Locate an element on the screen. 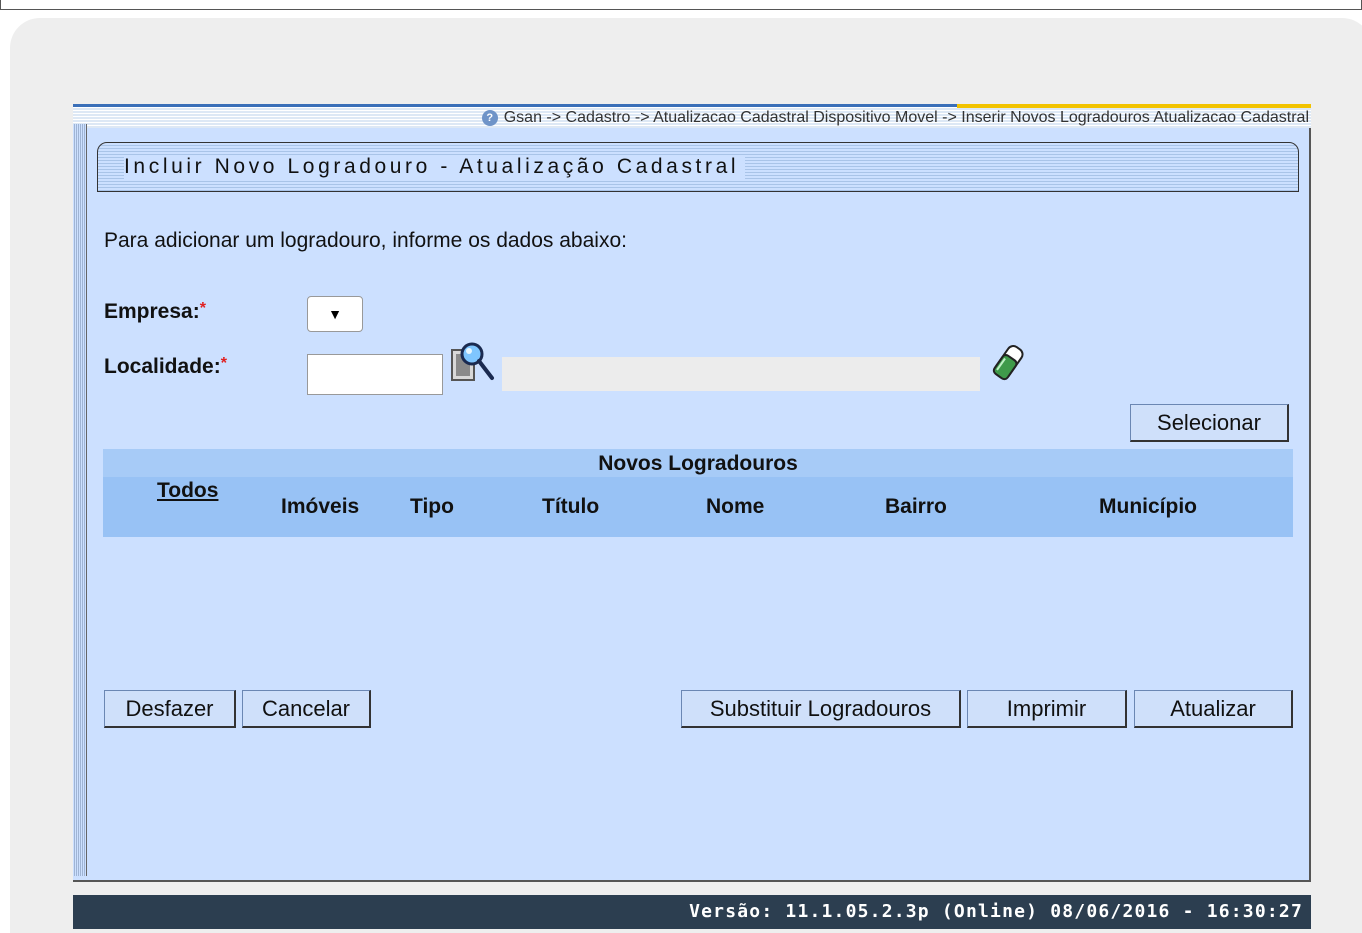 The image size is (1362, 933). help-icon: ? is located at coordinates (489, 118).